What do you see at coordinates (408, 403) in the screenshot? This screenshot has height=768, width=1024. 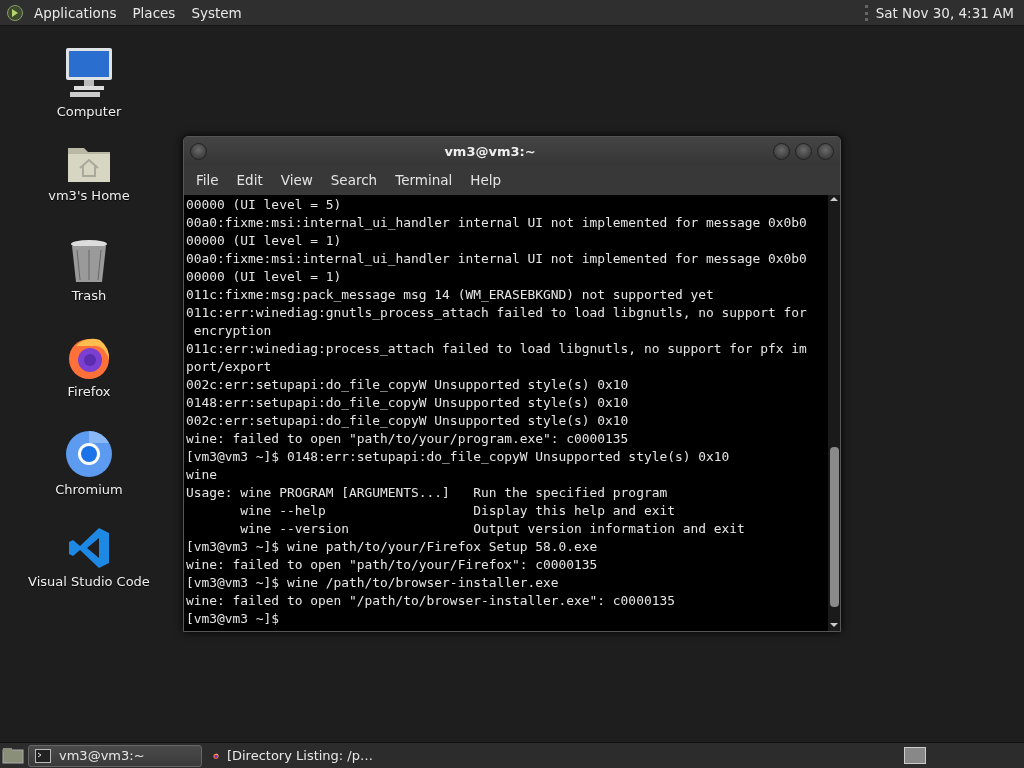 I see `terminal-line: 0148:err:setupapi:do_file_copyW Unsupported style(s) 0x10` at bounding box center [408, 403].